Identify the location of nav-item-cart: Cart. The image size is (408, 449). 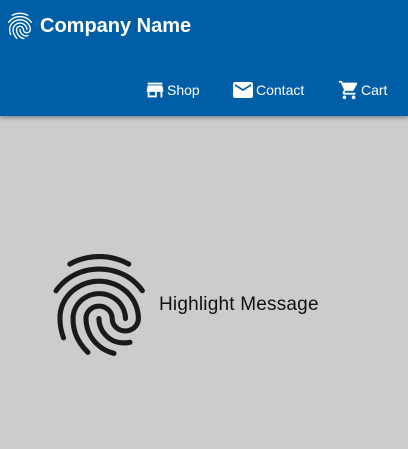
(362, 90).